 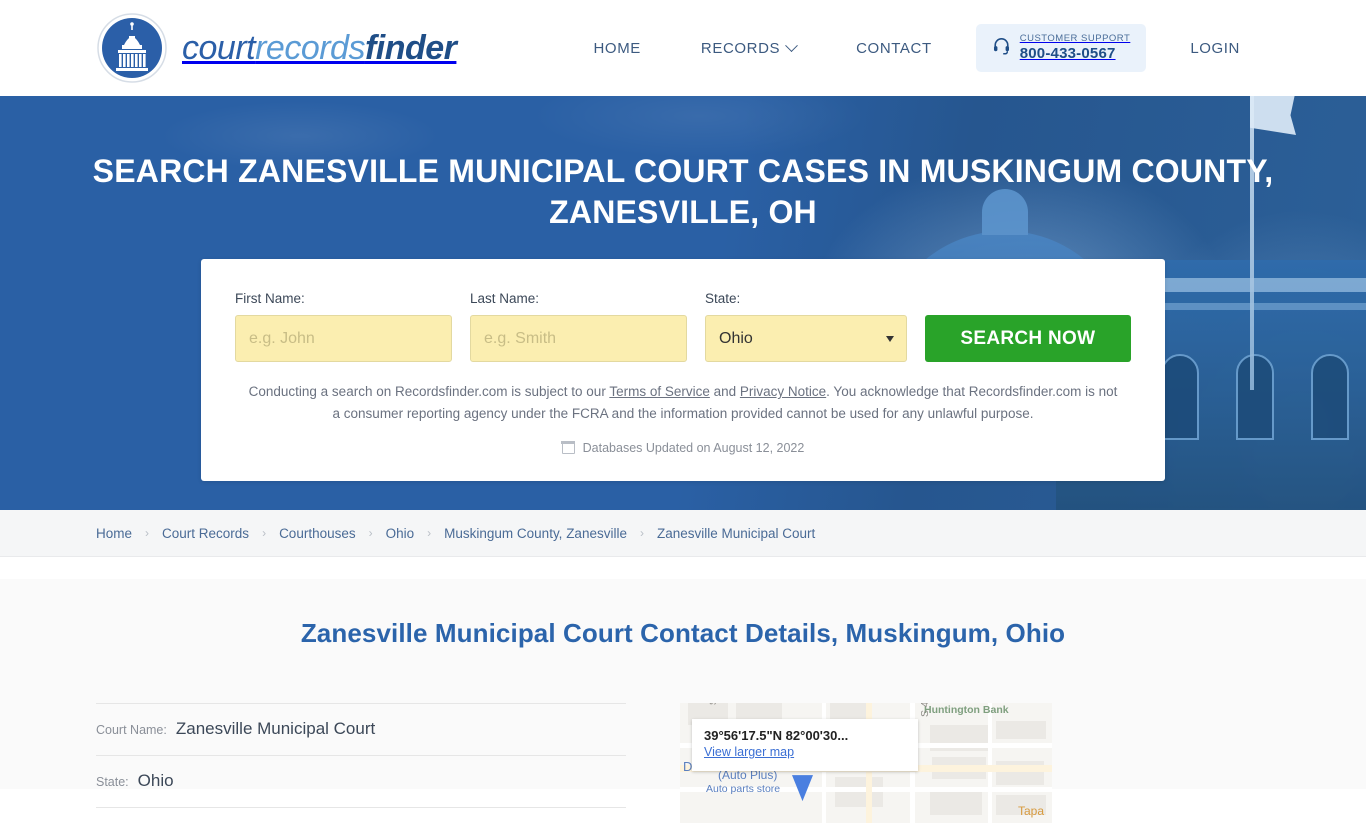 What do you see at coordinates (1067, 53) in the screenshot?
I see `support-phone: 800-433-0567` at bounding box center [1067, 53].